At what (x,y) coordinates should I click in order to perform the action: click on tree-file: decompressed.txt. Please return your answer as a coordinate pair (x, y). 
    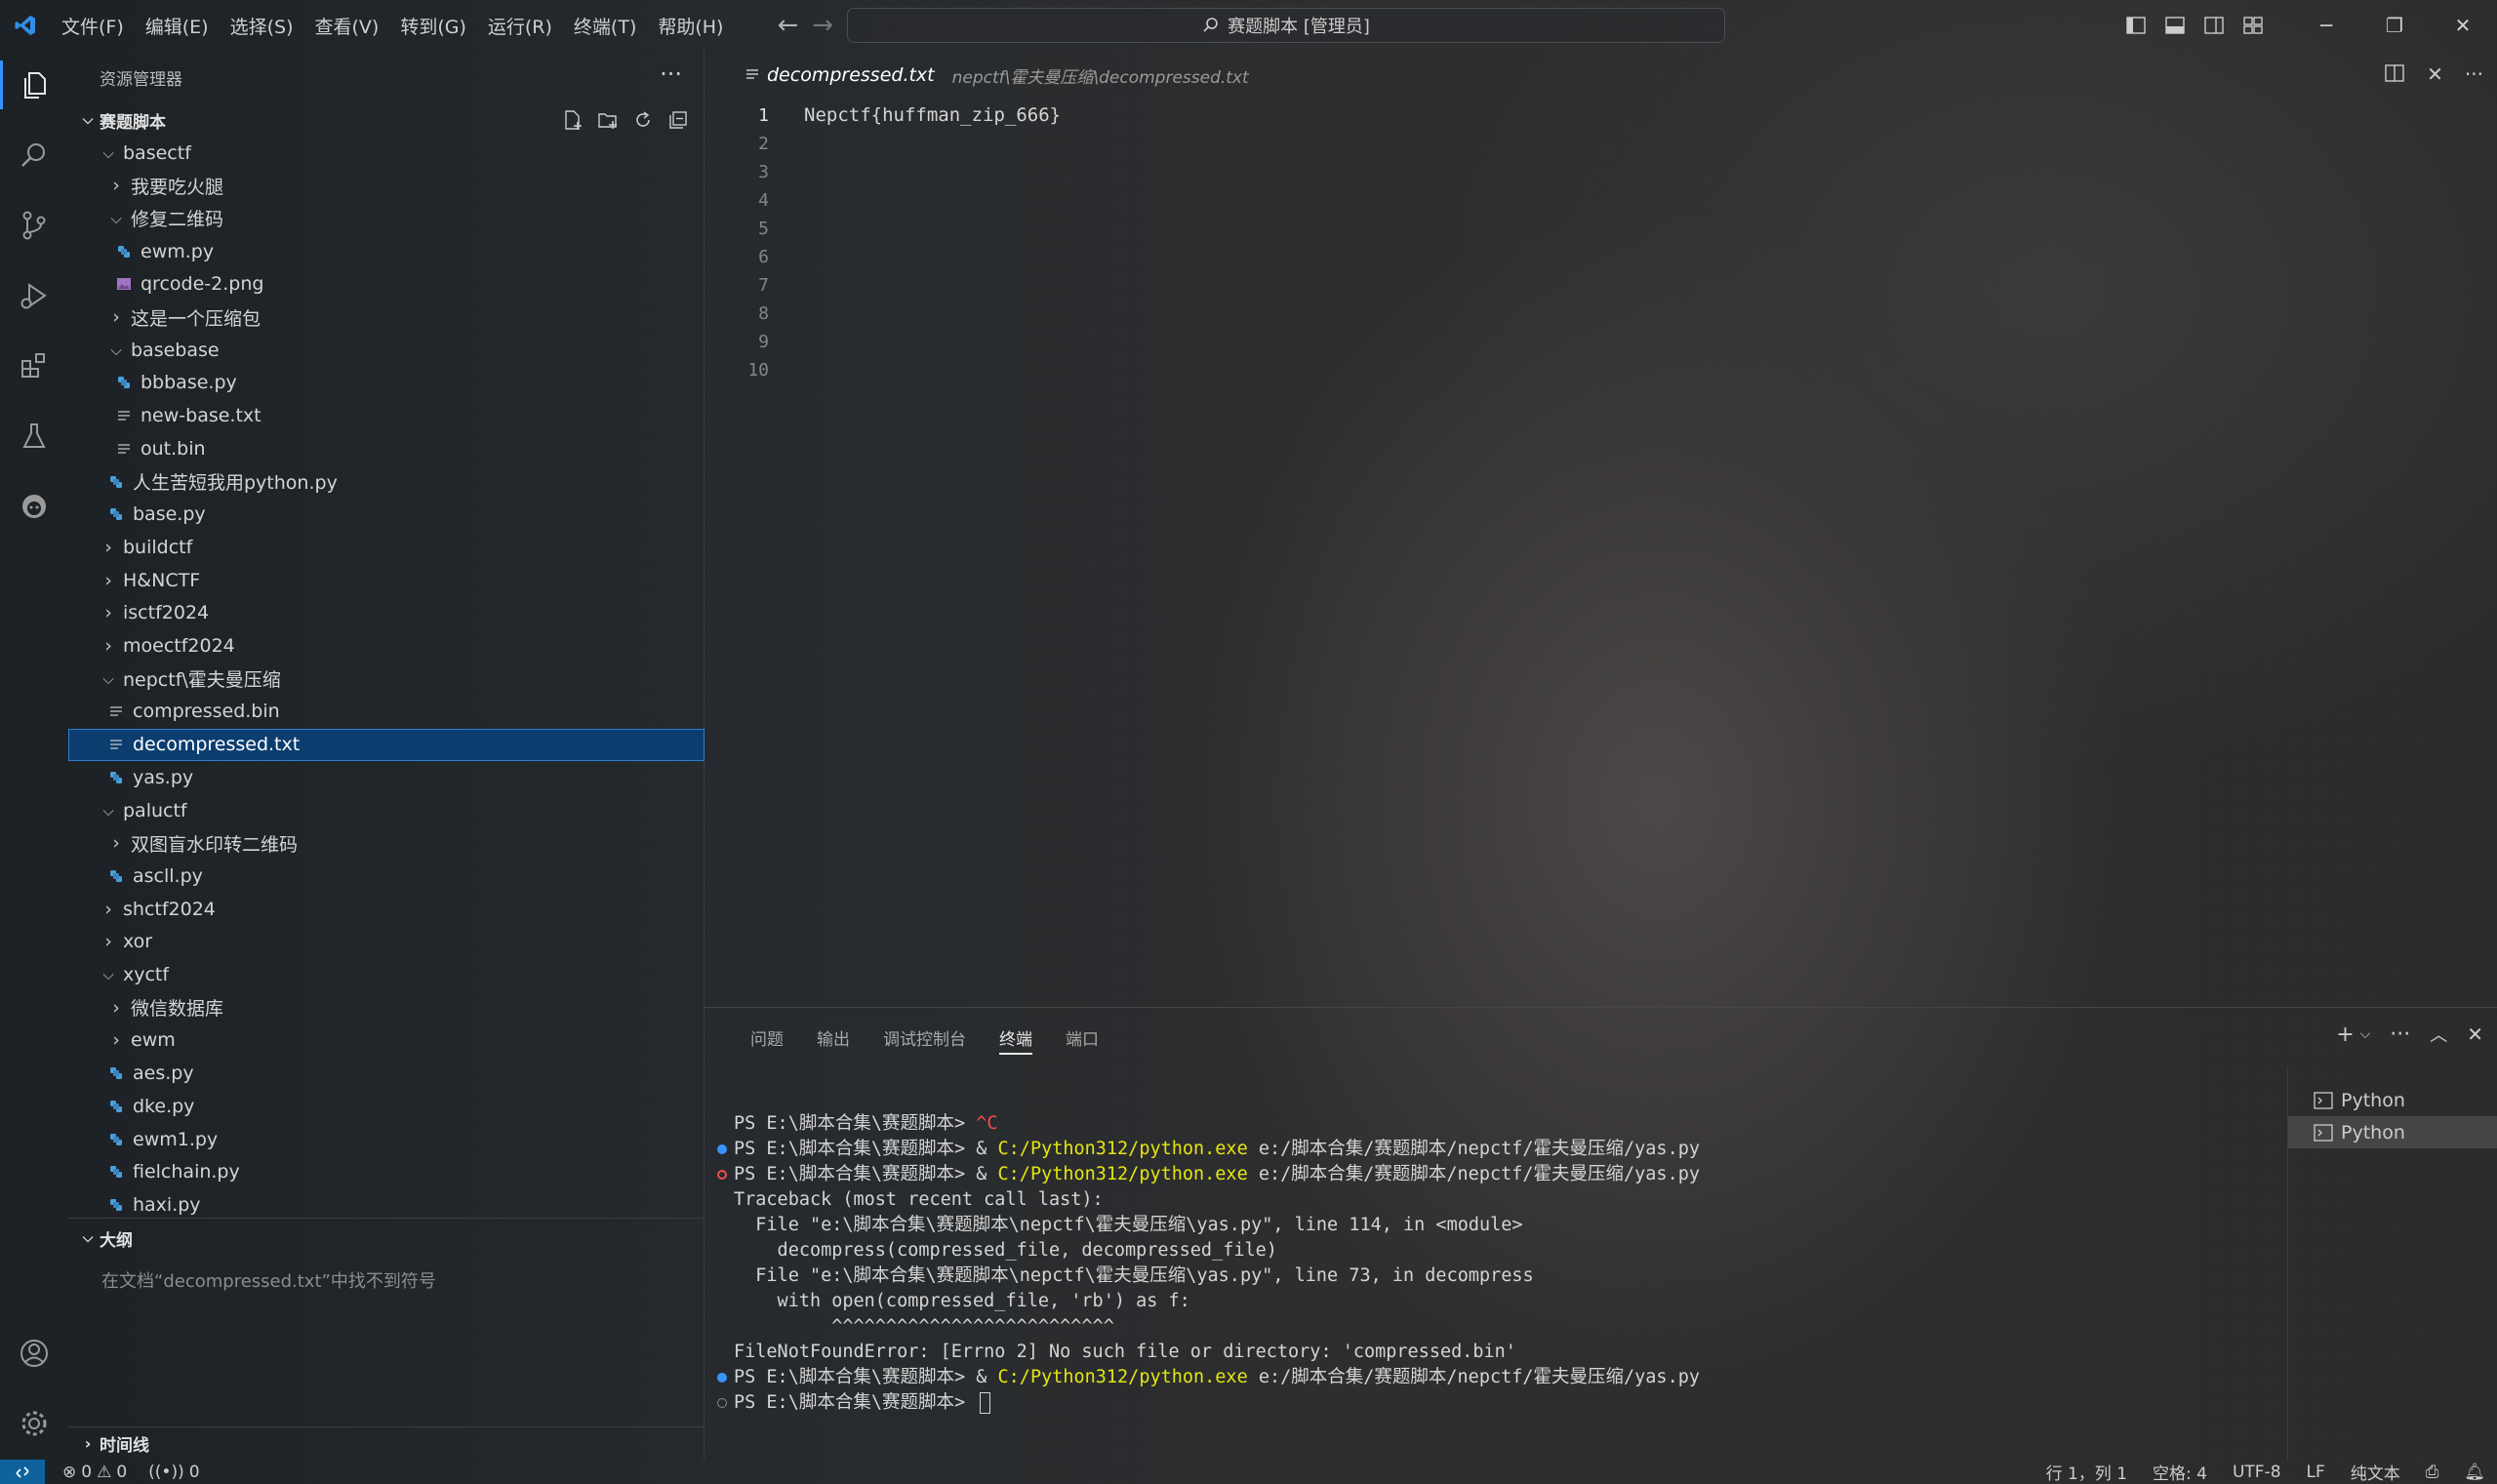
    Looking at the image, I should click on (387, 744).